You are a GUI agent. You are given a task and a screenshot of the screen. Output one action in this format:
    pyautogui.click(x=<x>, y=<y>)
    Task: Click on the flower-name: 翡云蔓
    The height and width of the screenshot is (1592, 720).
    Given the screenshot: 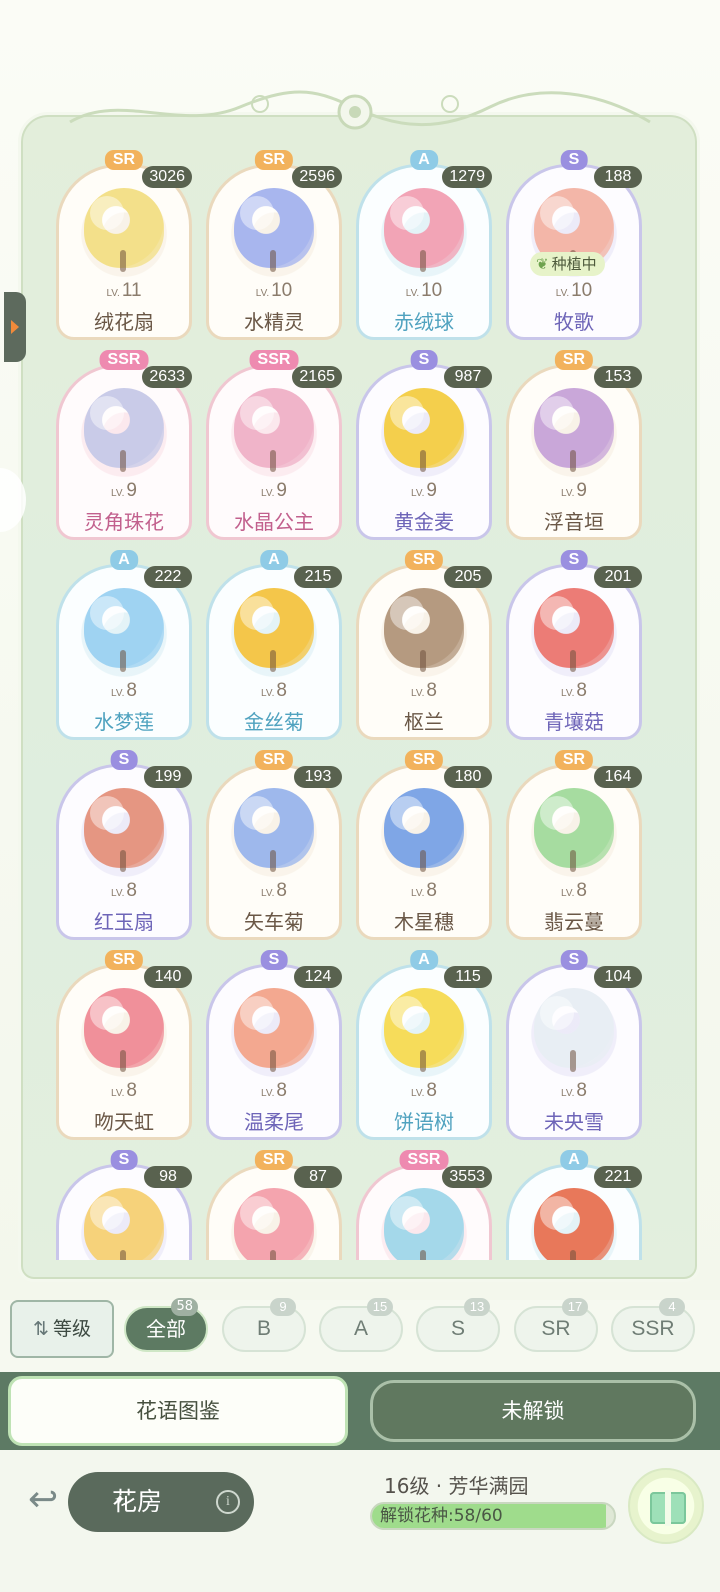 What is the action you would take?
    pyautogui.click(x=574, y=922)
    